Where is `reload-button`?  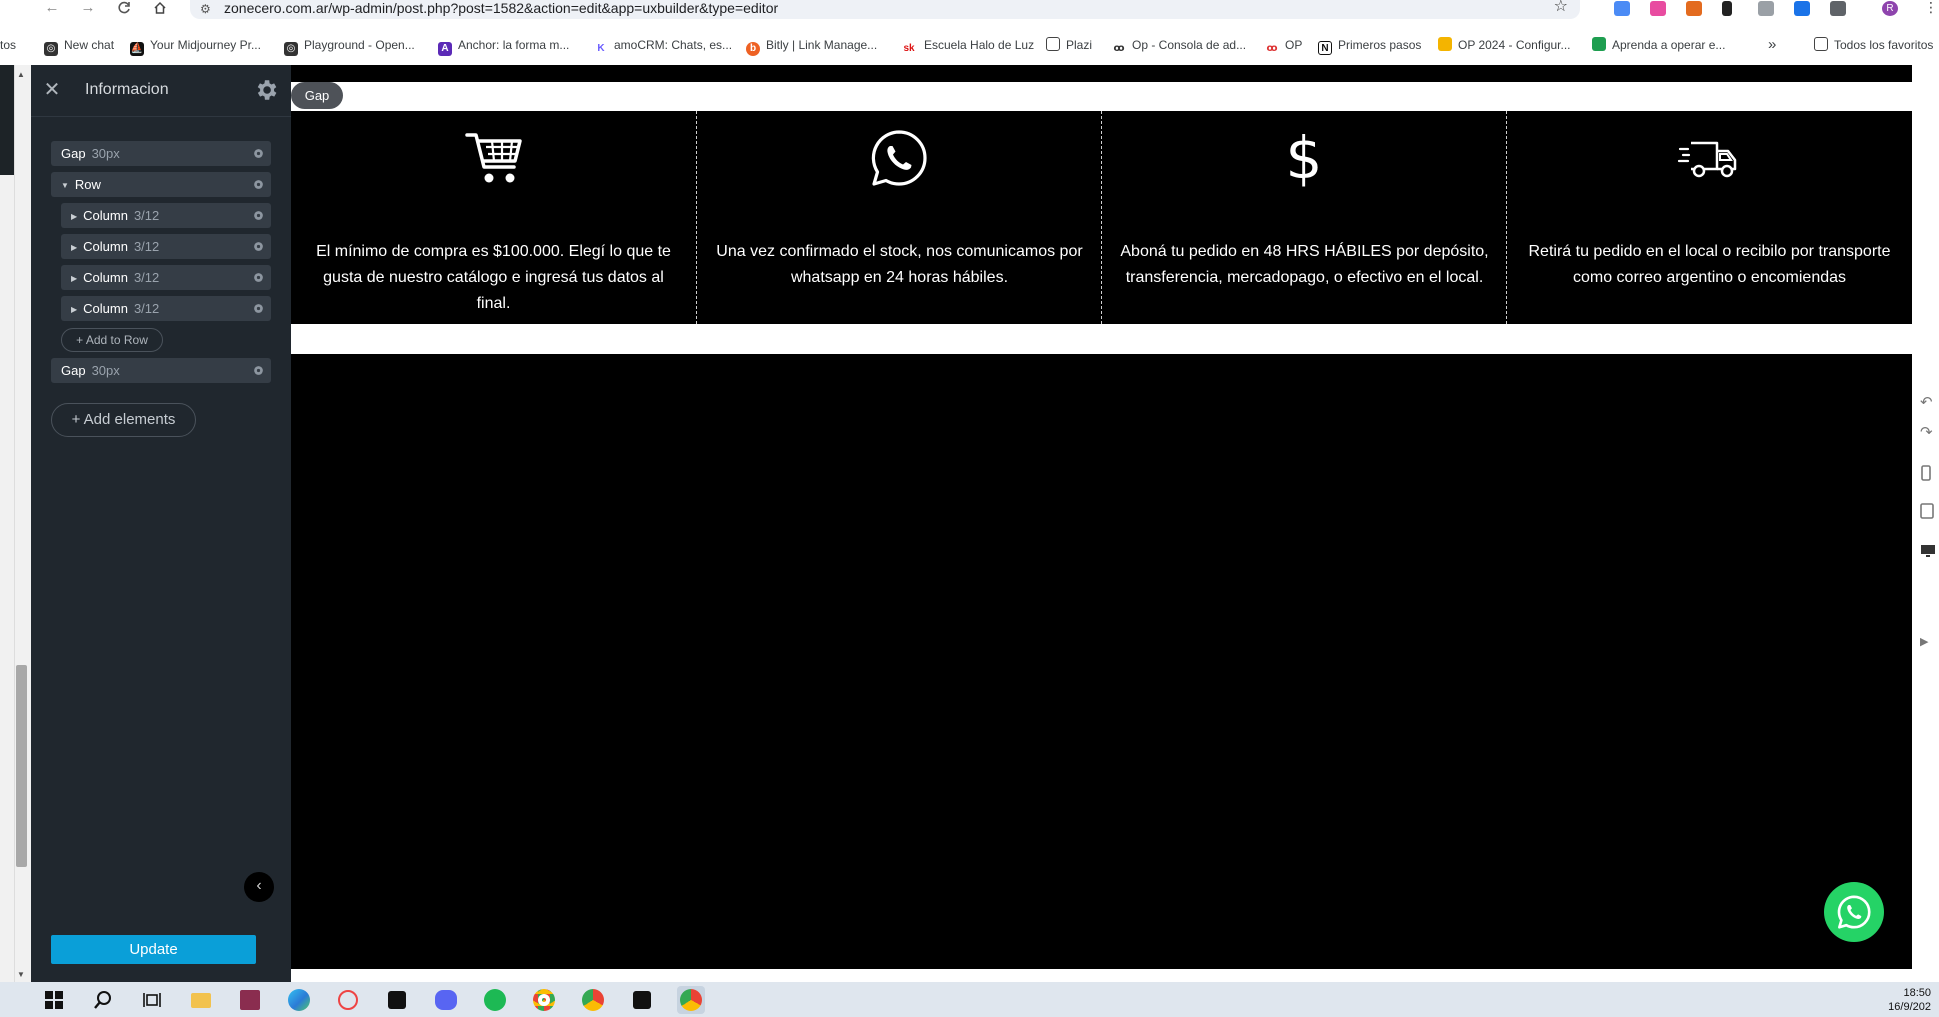
reload-button is located at coordinates (124, 8).